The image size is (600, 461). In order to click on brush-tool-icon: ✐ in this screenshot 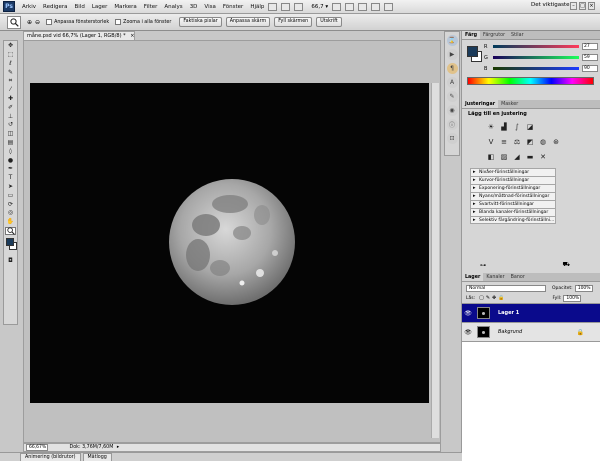, I will do `click(10, 107)`.